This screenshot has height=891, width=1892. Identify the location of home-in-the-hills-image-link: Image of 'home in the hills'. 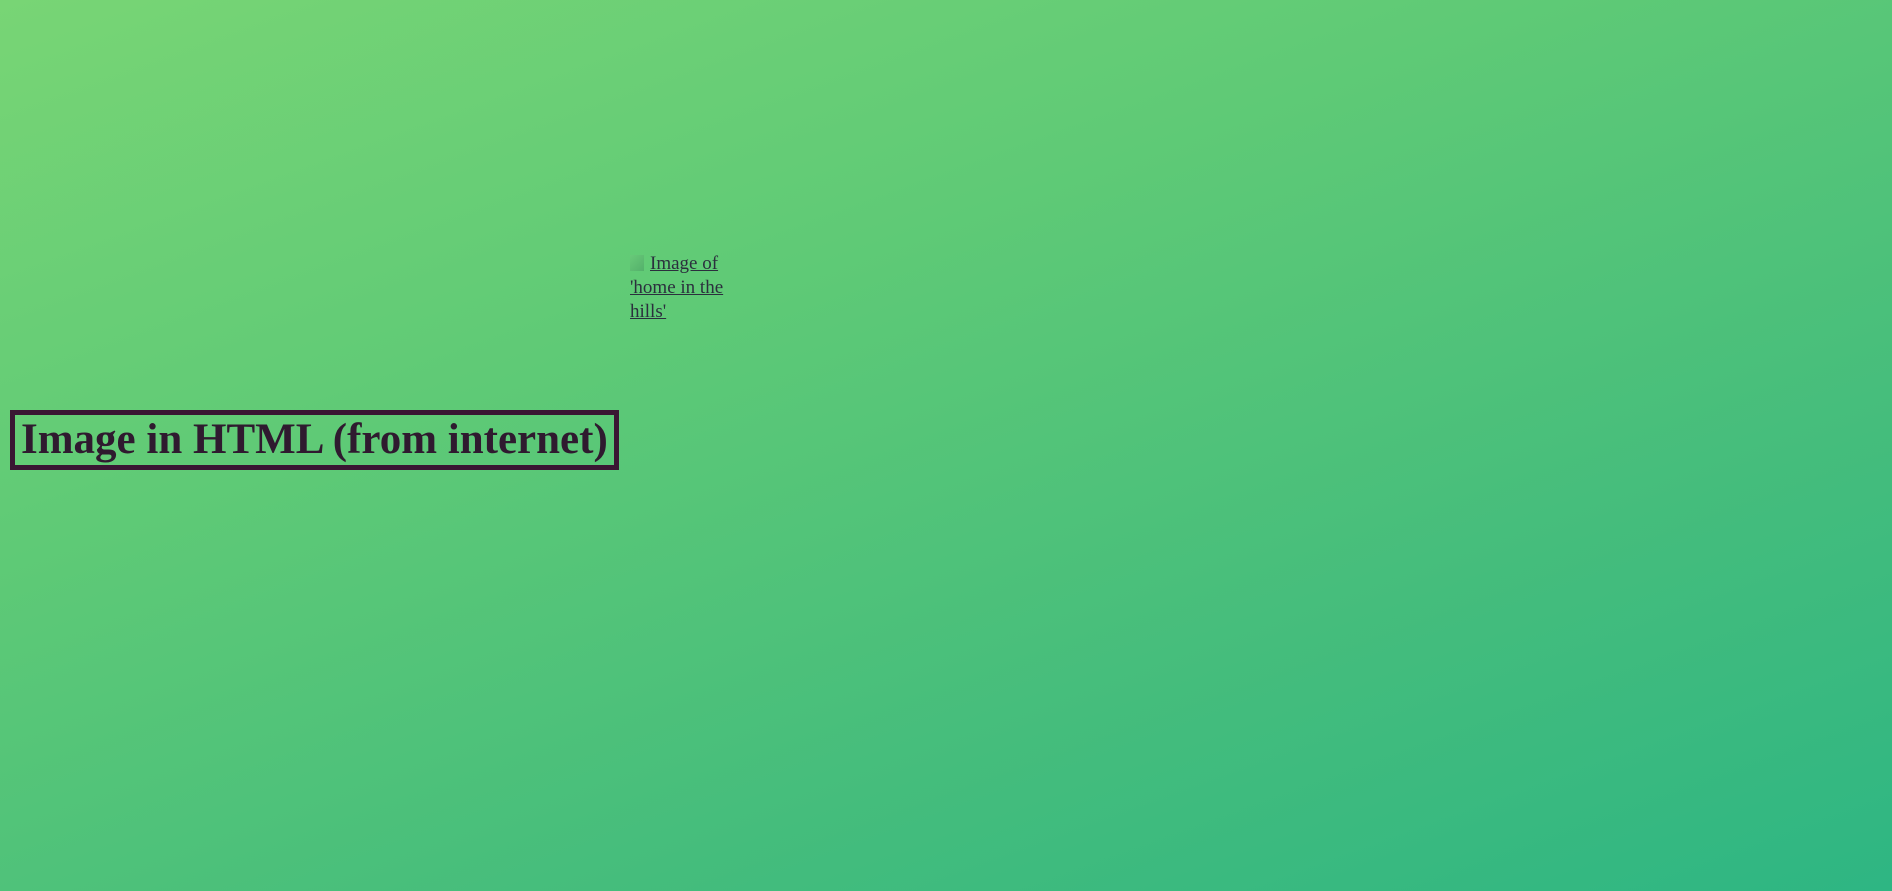
(685, 288).